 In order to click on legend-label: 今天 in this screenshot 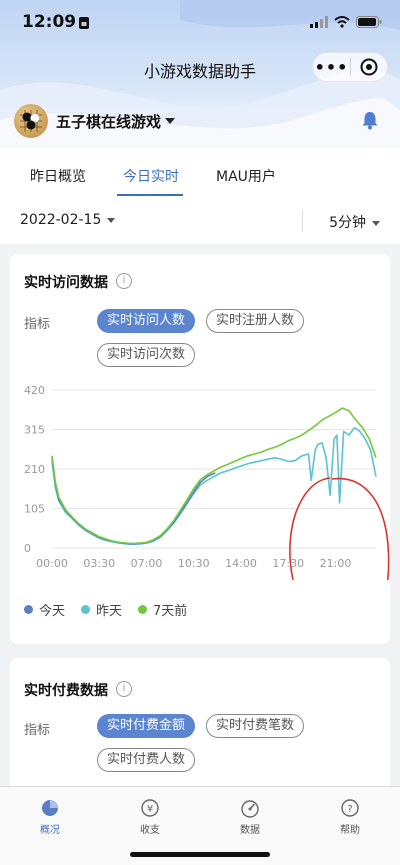, I will do `click(52, 611)`.